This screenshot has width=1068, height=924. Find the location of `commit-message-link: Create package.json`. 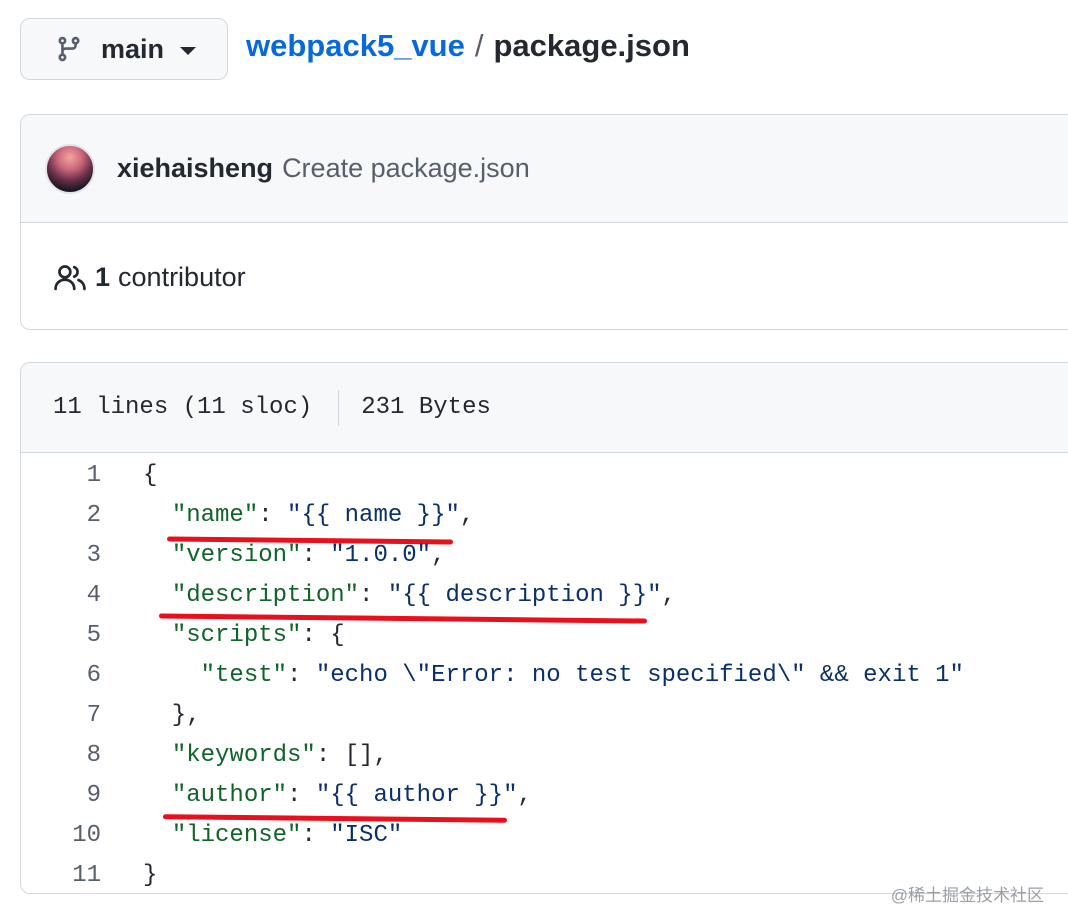

commit-message-link: Create package.json is located at coordinates (406, 168).